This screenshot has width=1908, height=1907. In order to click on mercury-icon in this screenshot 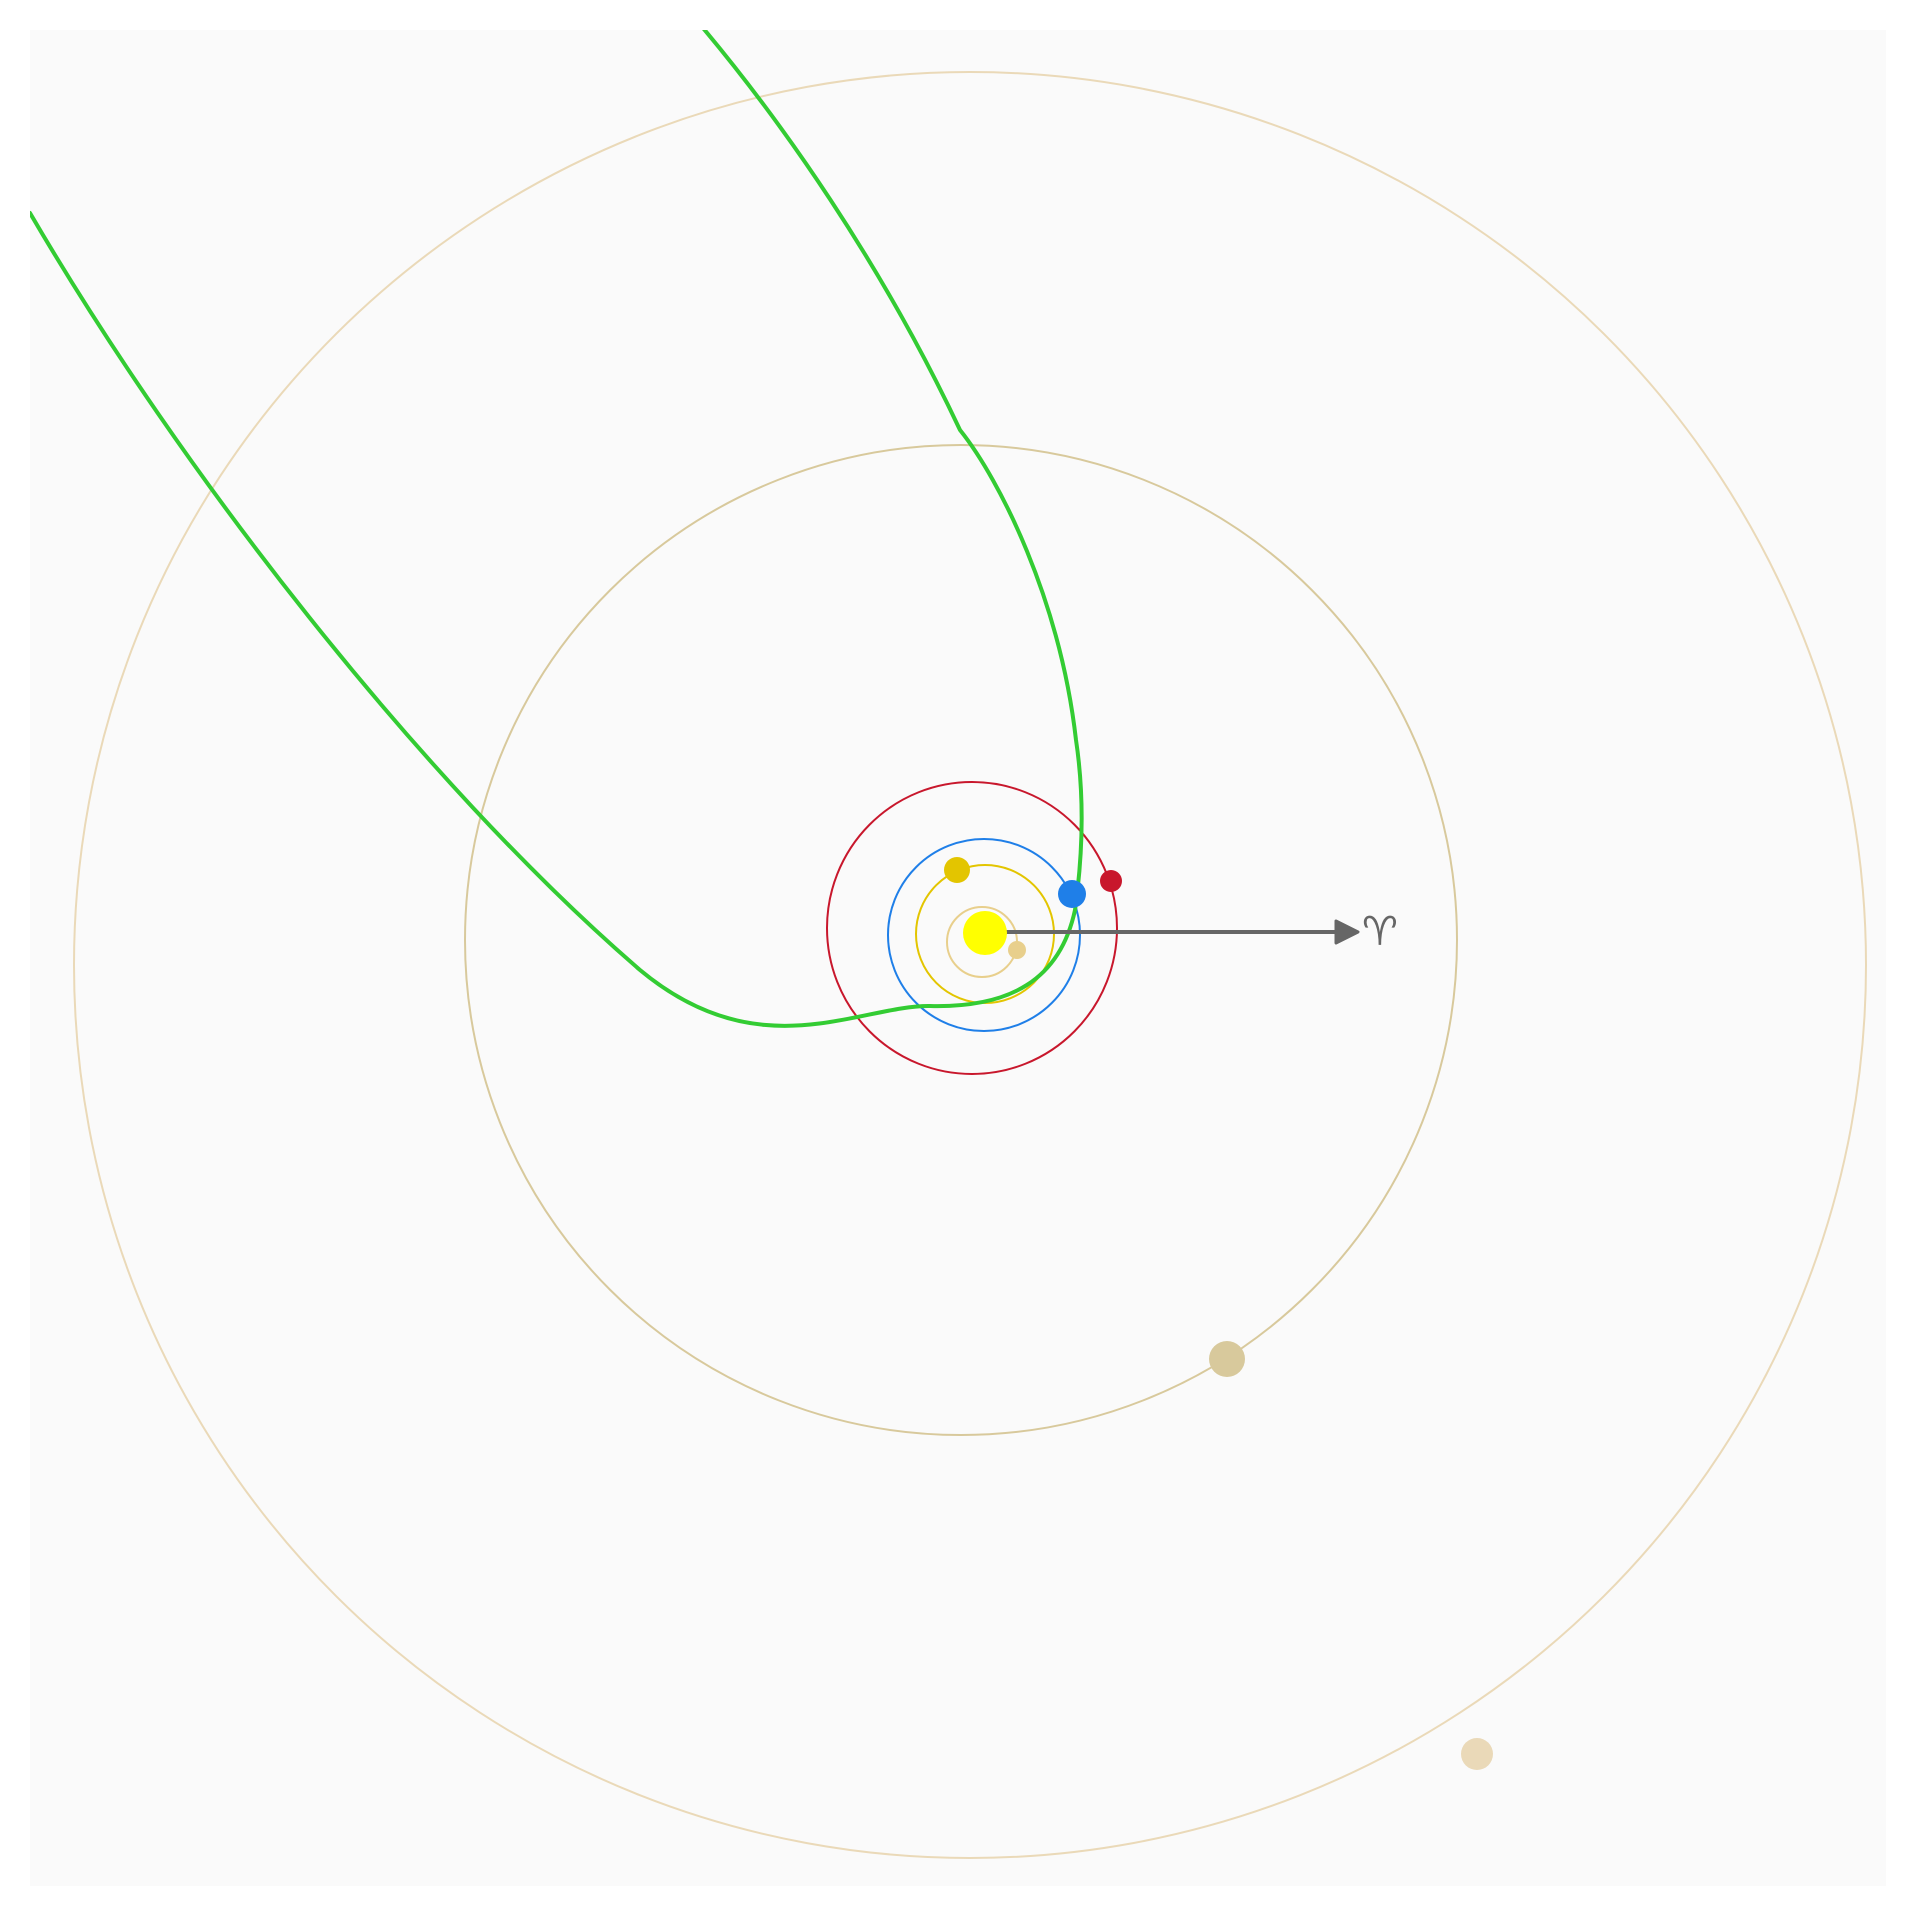, I will do `click(1017, 950)`.